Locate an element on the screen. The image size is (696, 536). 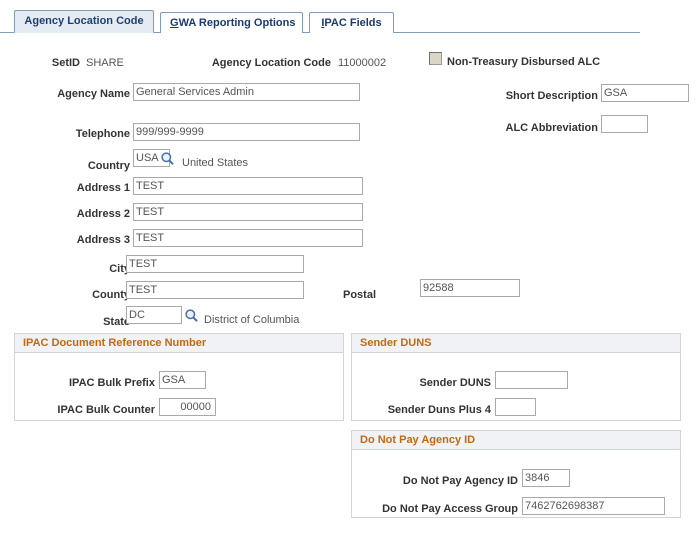
state-label: State is located at coordinates (116, 322).